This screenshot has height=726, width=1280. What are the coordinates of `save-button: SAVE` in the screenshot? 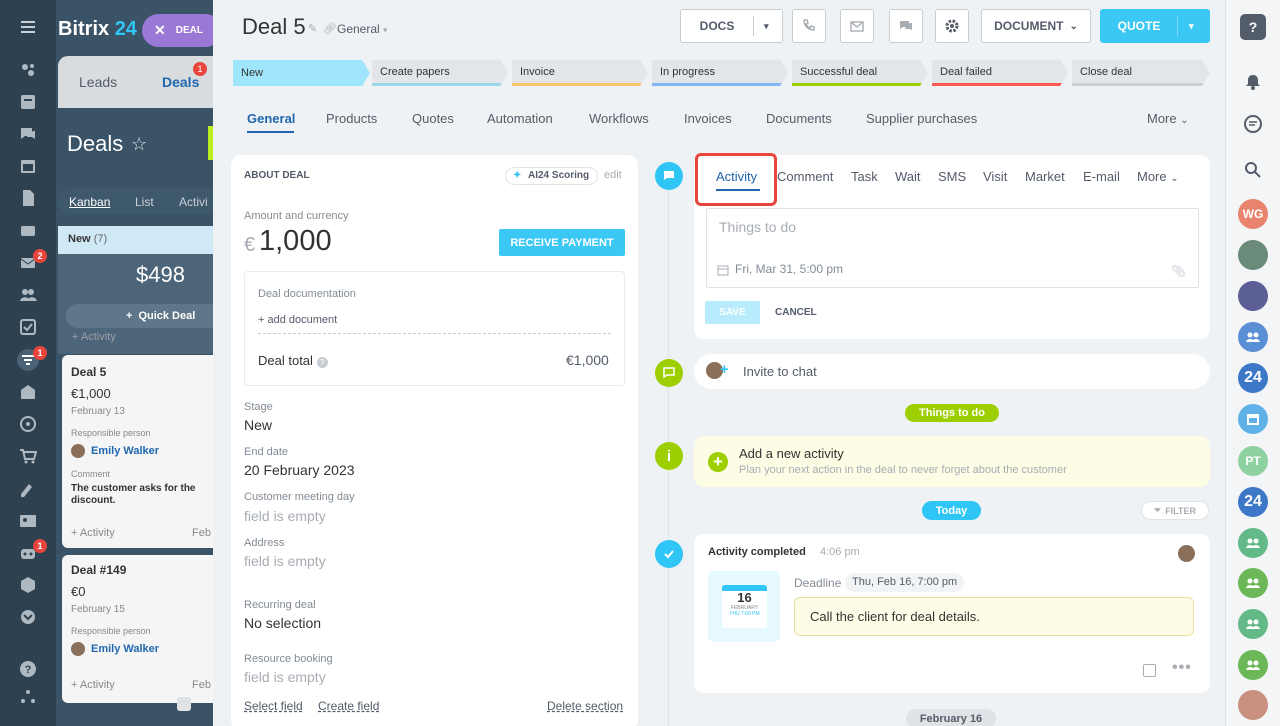 It's located at (732, 312).